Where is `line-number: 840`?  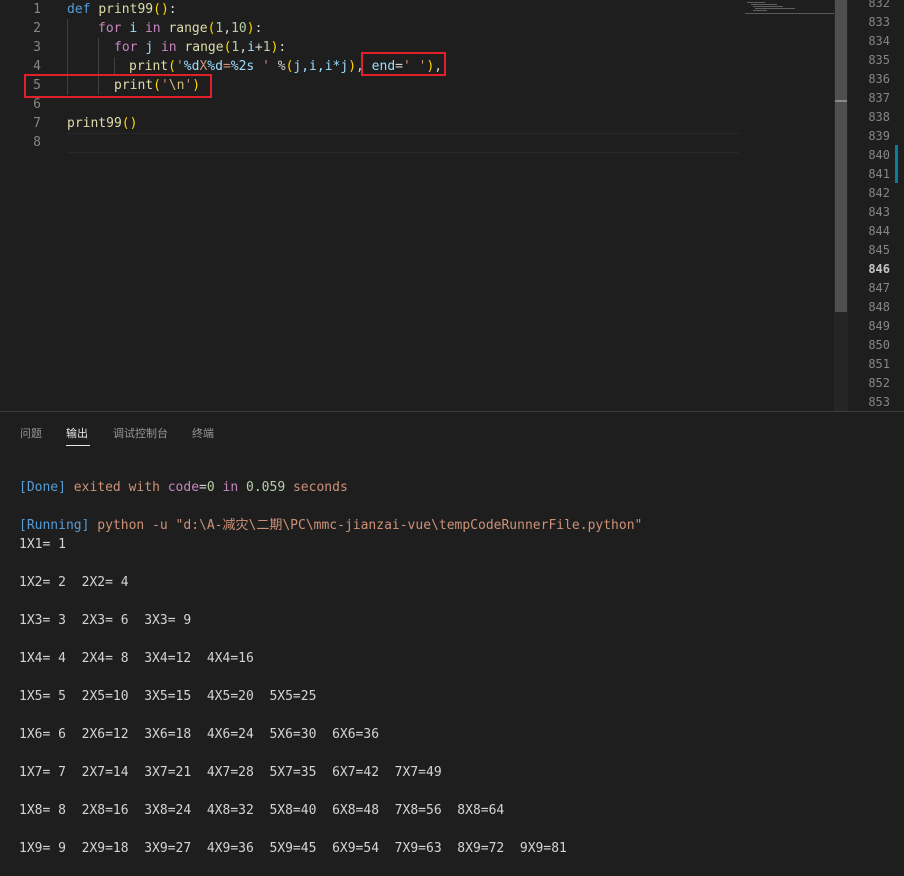
line-number: 840 is located at coordinates (879, 155).